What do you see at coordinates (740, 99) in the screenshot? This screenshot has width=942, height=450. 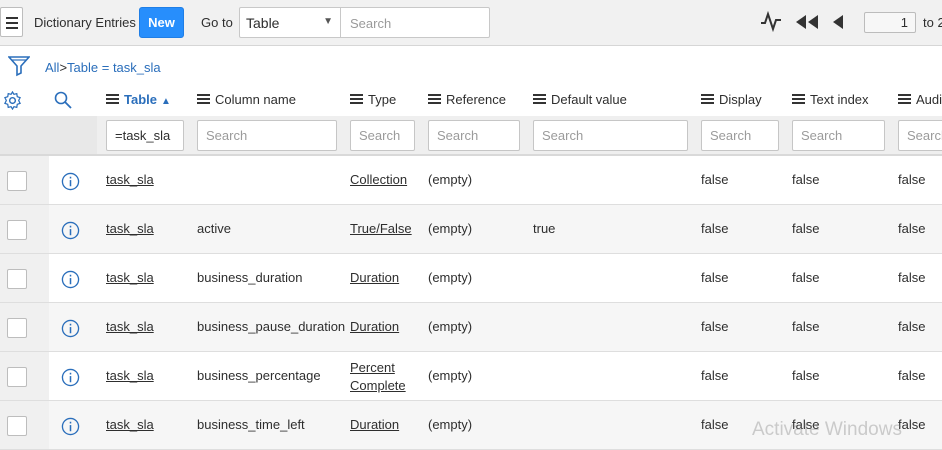 I see `column-header-label: Display` at bounding box center [740, 99].